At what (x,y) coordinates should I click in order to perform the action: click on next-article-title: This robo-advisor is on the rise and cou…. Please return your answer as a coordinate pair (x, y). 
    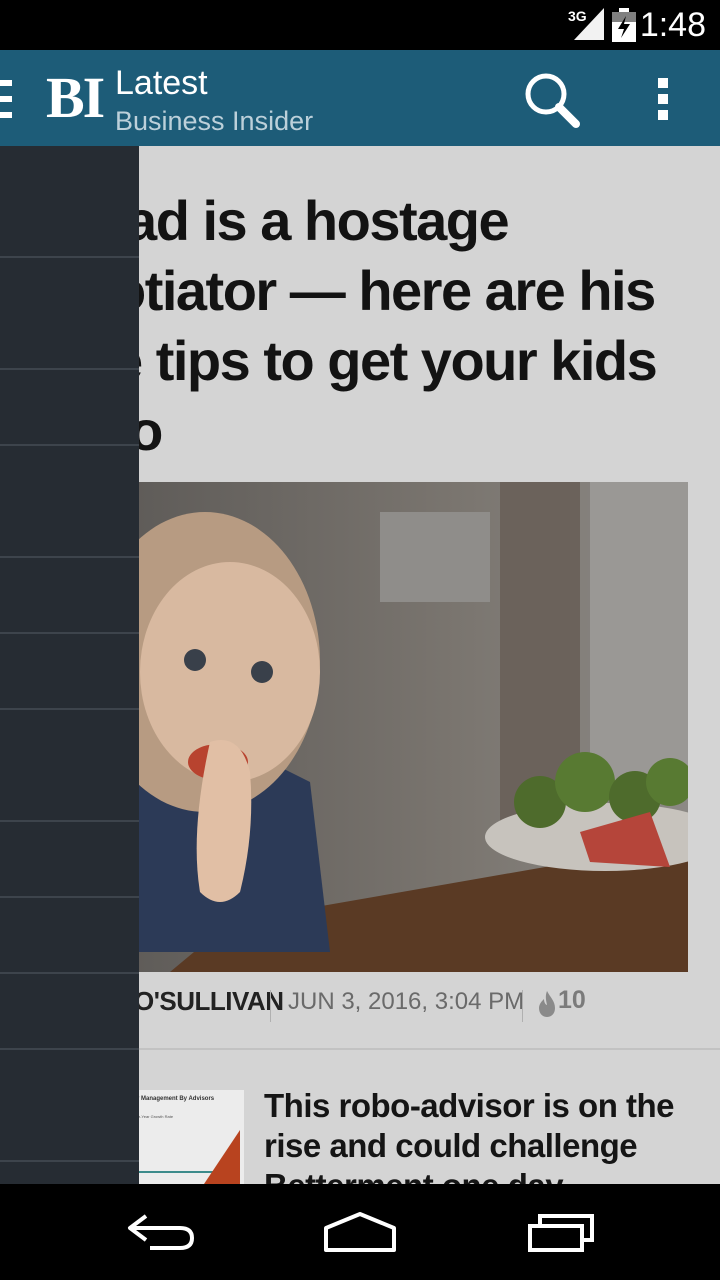
    Looking at the image, I should click on (484, 1135).